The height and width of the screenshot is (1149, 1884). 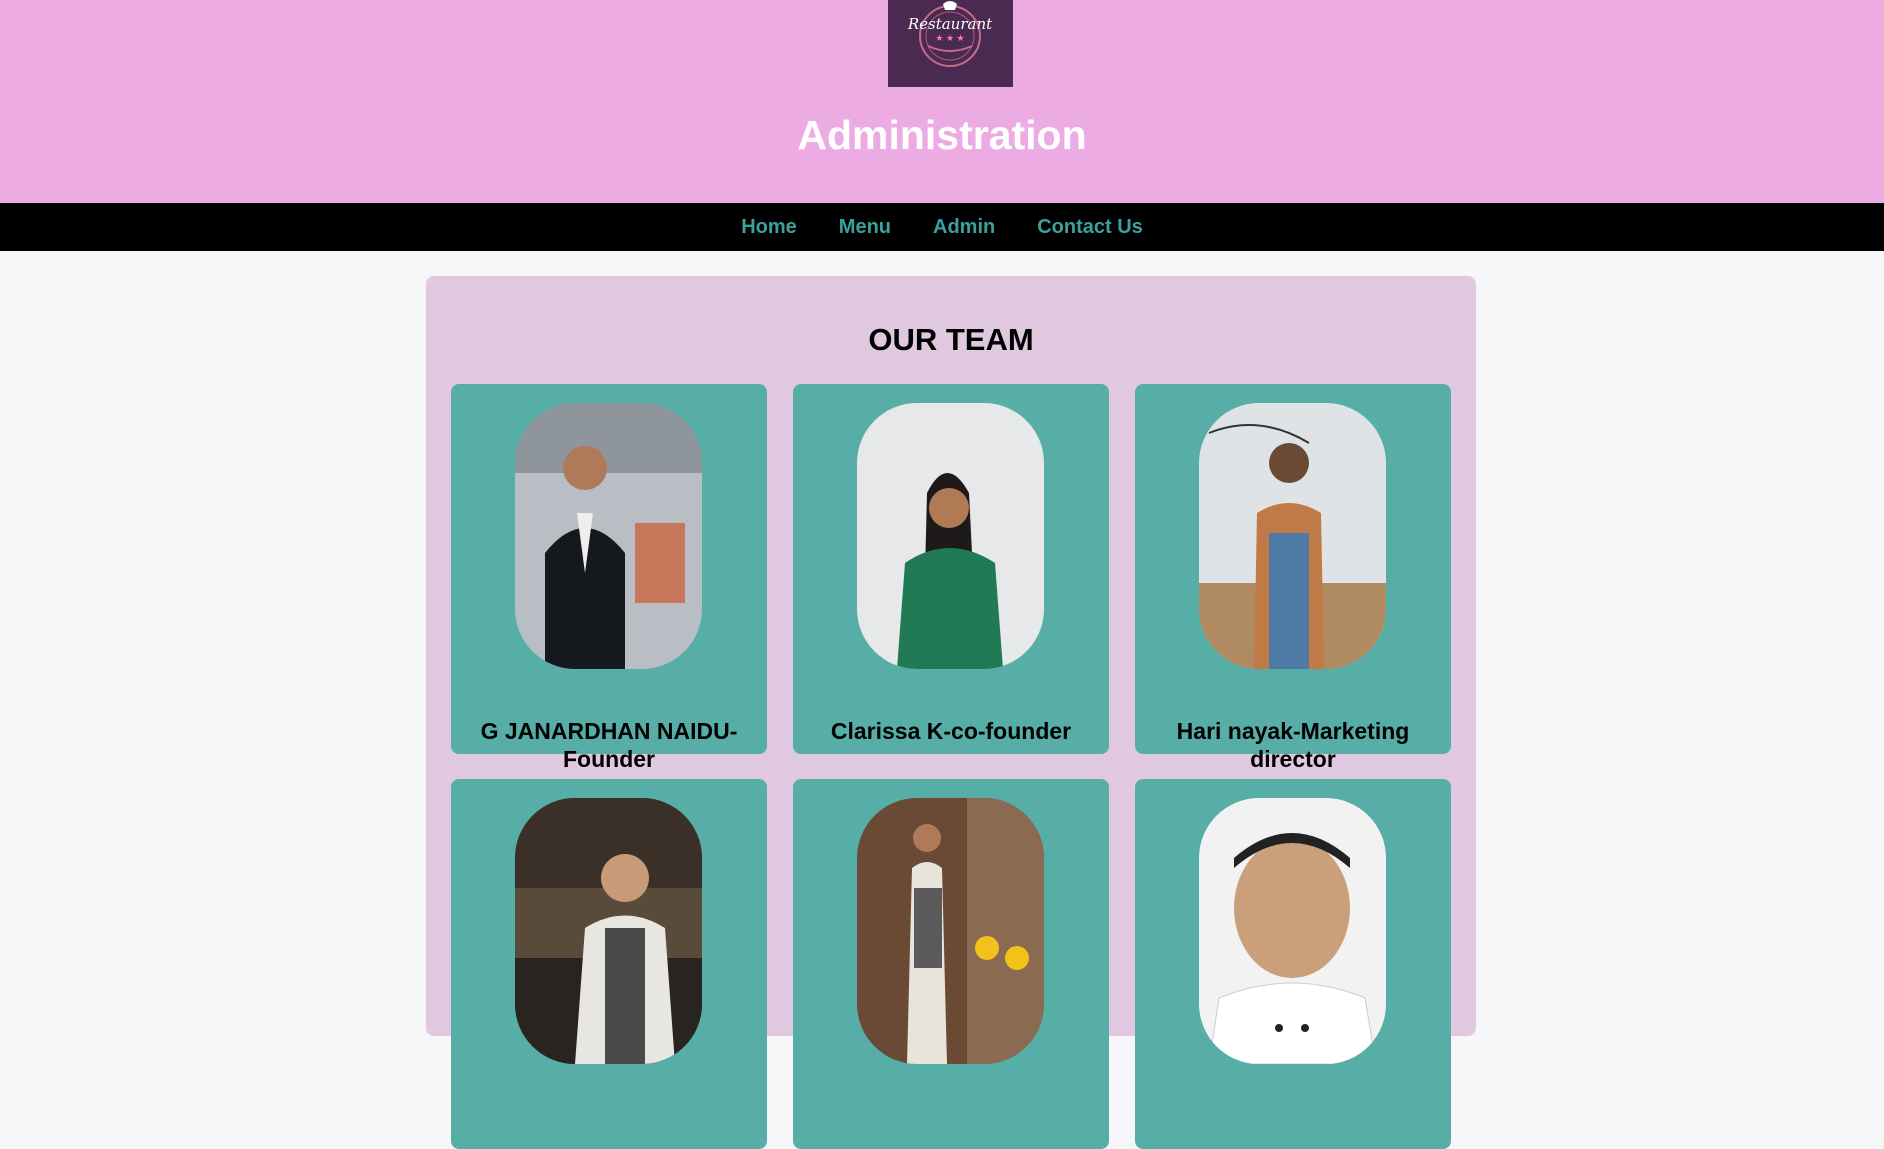 What do you see at coordinates (951, 731) in the screenshot?
I see `team-name-2: Clarissa K-co-founder` at bounding box center [951, 731].